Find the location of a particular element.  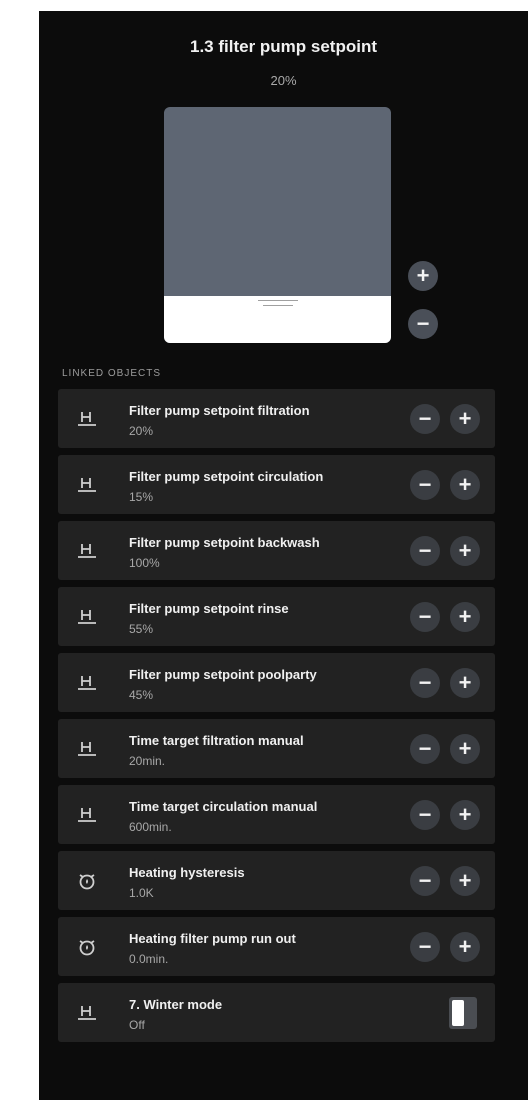

linked-object-value: 45% is located at coordinates (141, 695).